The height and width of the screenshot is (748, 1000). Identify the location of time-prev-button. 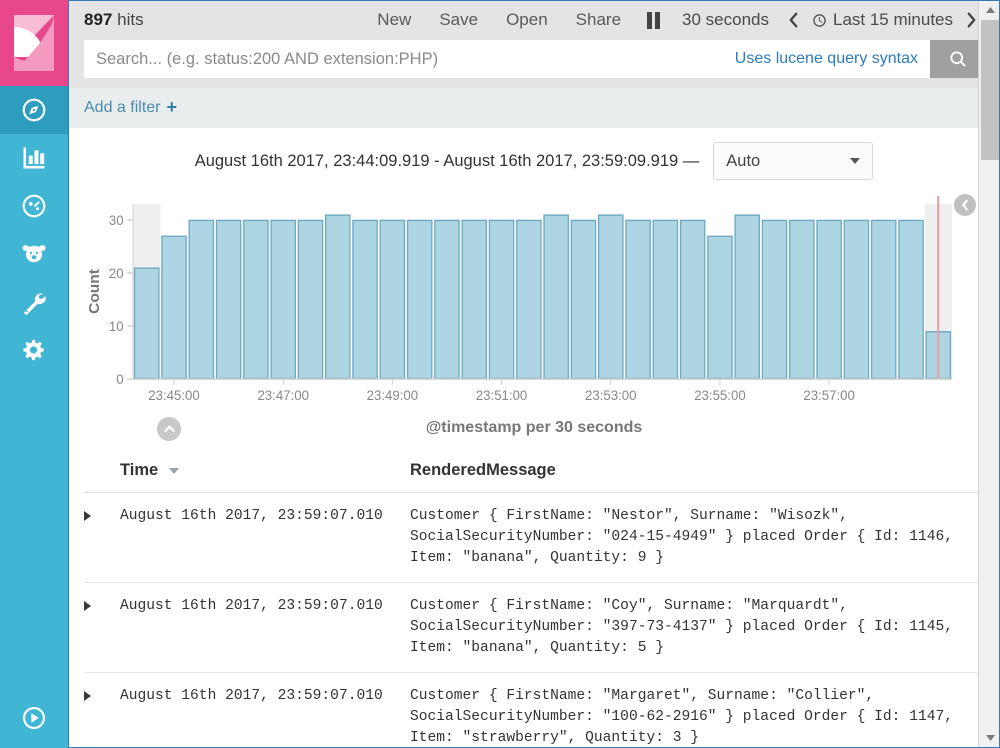
(793, 20).